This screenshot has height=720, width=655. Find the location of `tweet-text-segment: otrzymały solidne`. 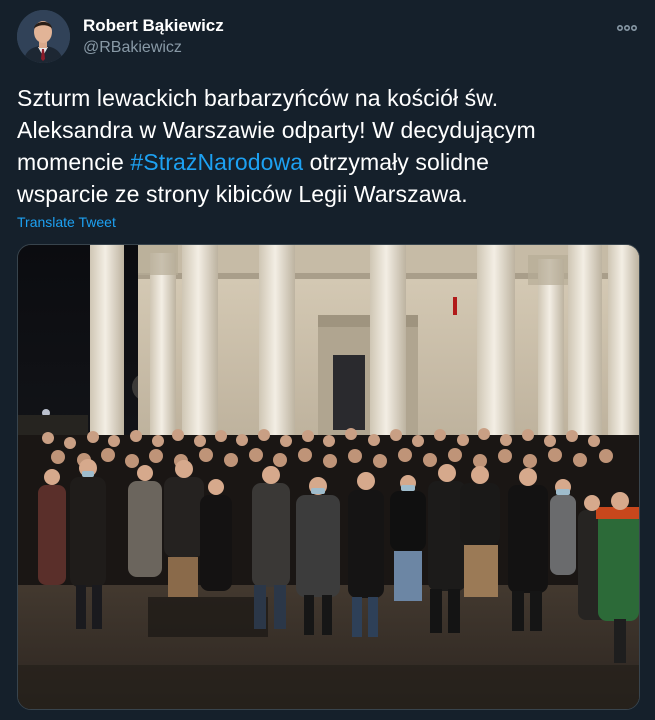

tweet-text-segment: otrzymały solidne is located at coordinates (396, 162).